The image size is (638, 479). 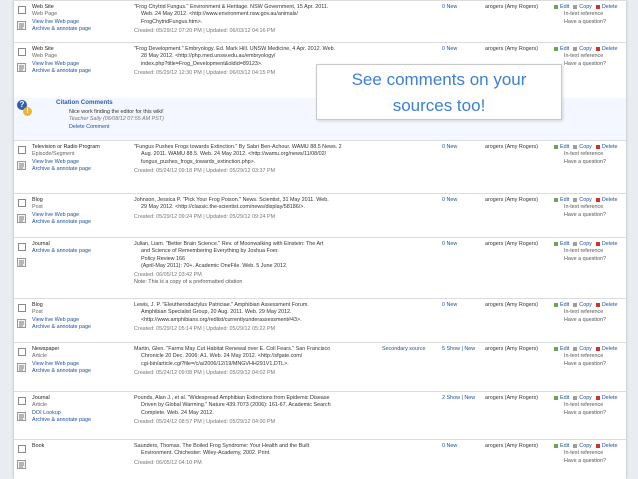 I want to click on delete-link-label: Delete, so click(x=609, y=244).